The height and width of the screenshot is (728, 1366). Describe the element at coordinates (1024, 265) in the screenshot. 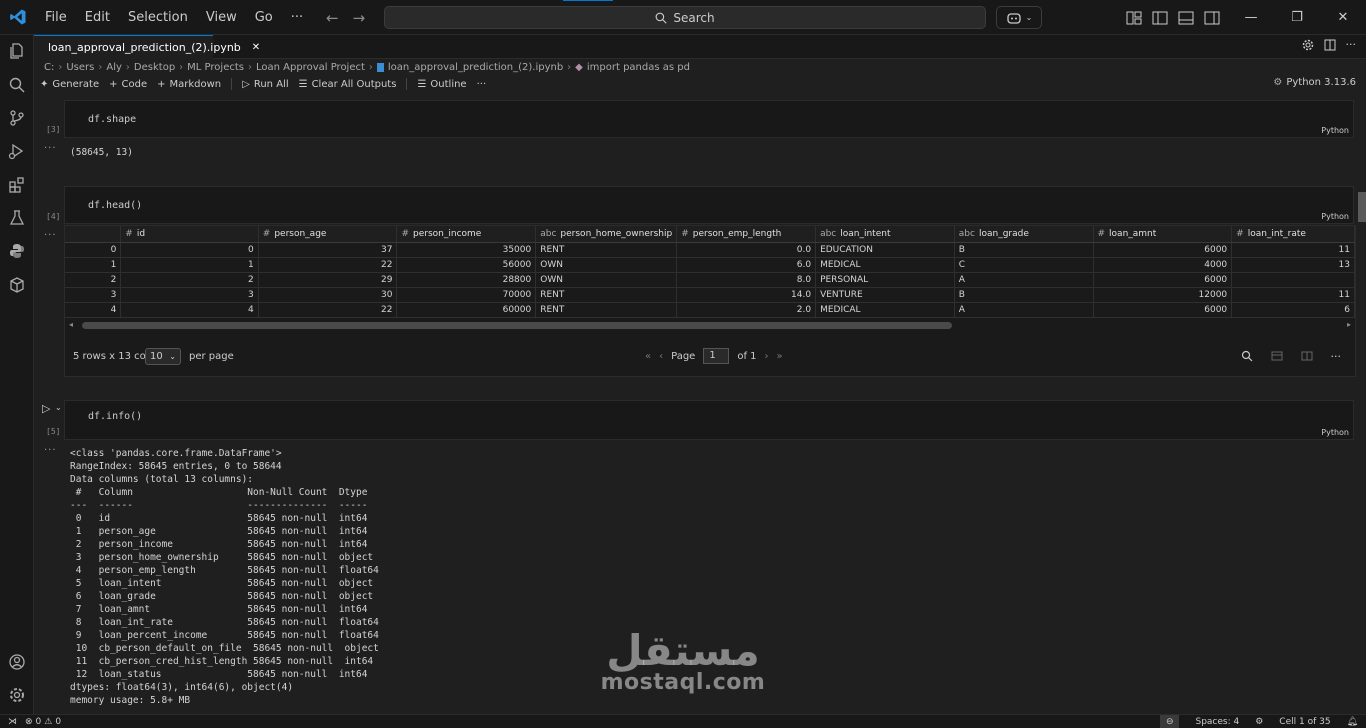

I see `table-cell: C` at that location.